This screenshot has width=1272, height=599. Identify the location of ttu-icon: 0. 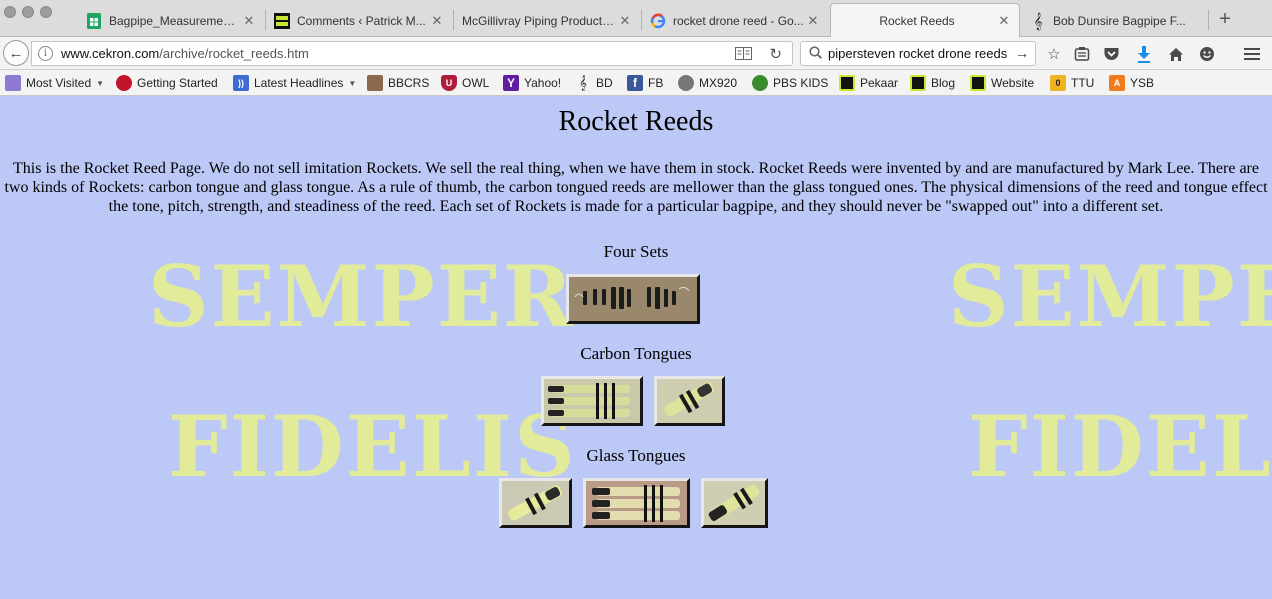
(1058, 83).